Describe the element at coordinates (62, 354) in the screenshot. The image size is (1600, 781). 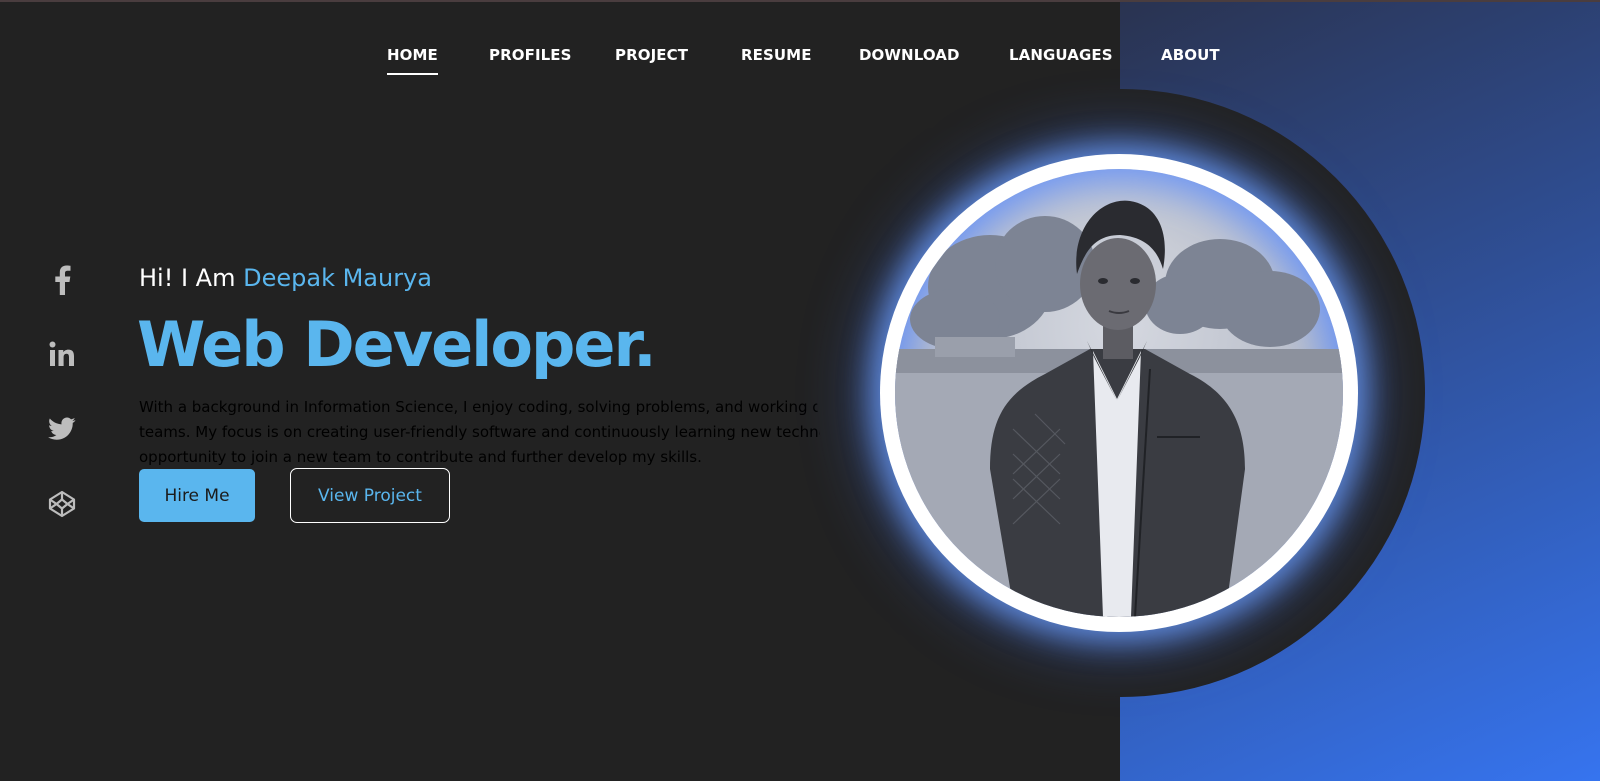
I see `linkedin-icon` at that location.